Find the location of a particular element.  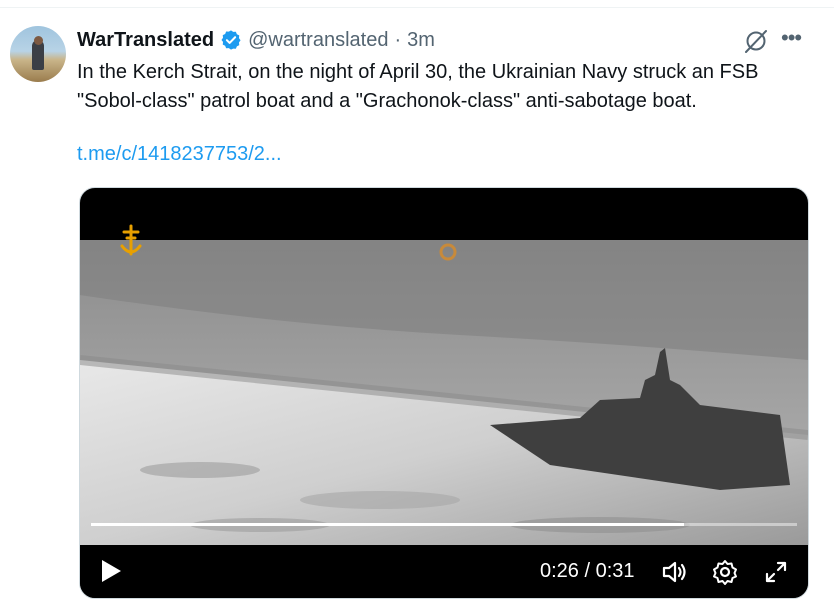

grok-icon is located at coordinates (756, 41).